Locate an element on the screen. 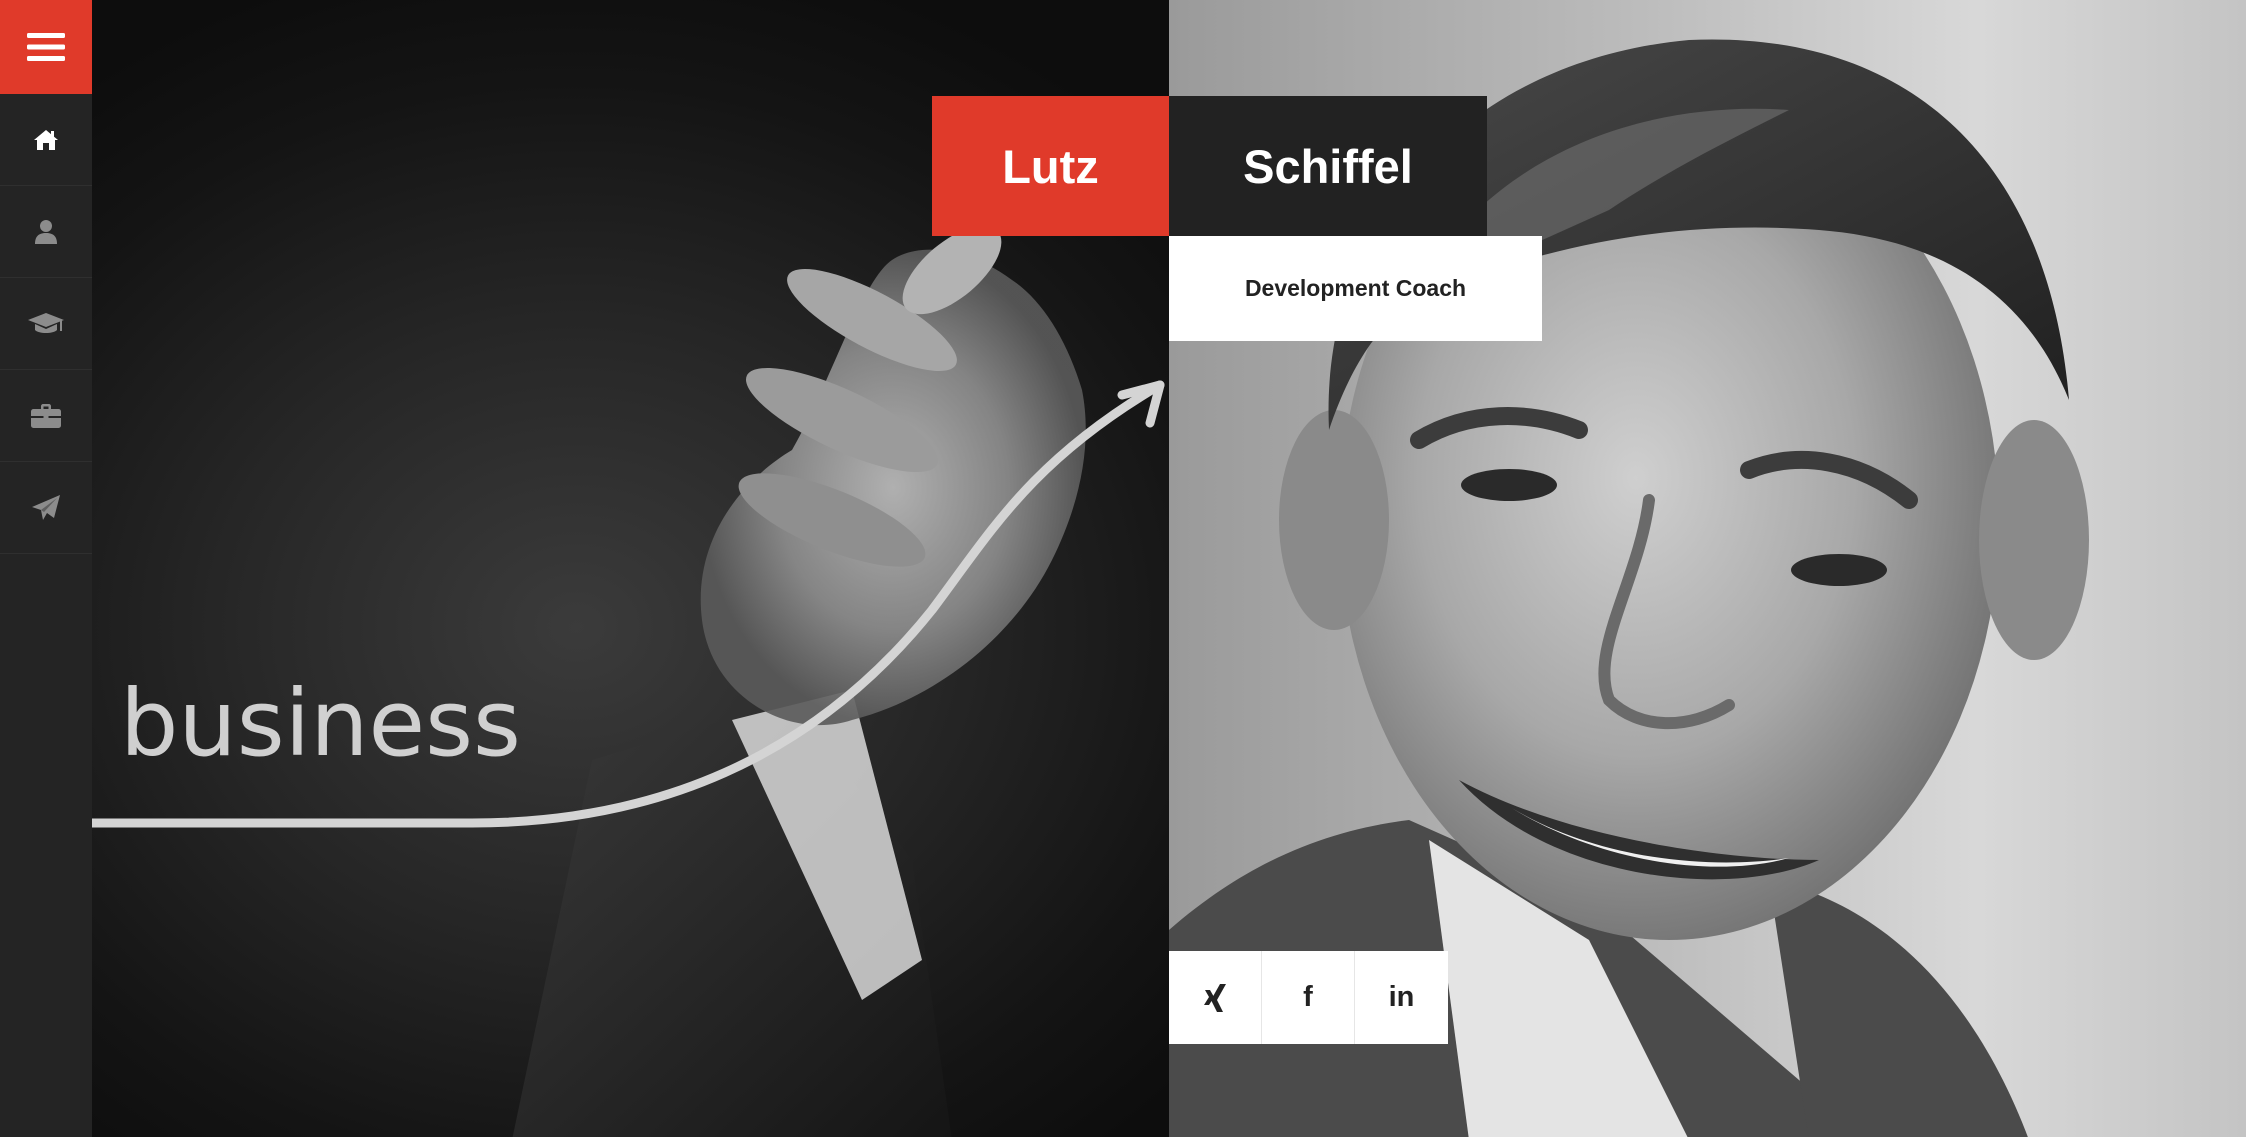 This screenshot has height=1140, width=2246. nav-item-experience is located at coordinates (46, 416).